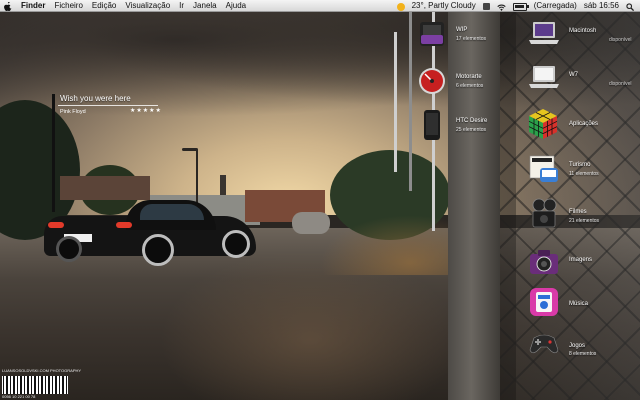  What do you see at coordinates (471, 39) in the screenshot?
I see `stack-count: 17 elementos` at bounding box center [471, 39].